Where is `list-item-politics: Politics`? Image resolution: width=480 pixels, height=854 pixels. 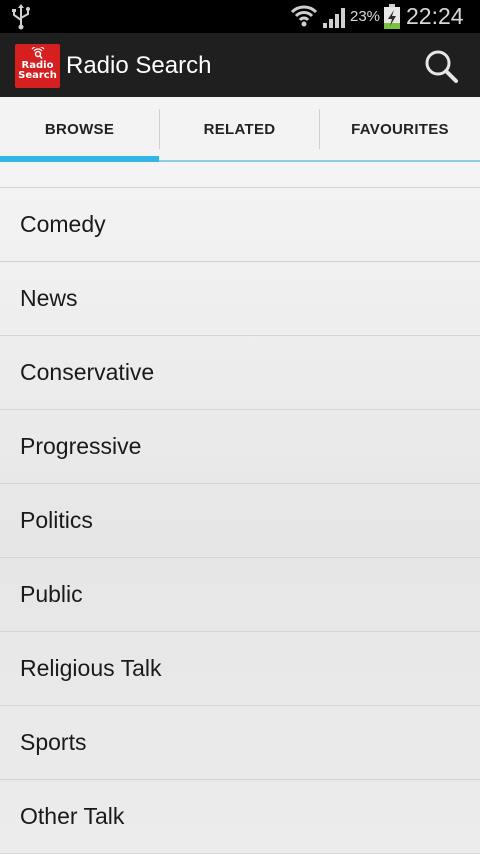
list-item-politics: Politics is located at coordinates (240, 521).